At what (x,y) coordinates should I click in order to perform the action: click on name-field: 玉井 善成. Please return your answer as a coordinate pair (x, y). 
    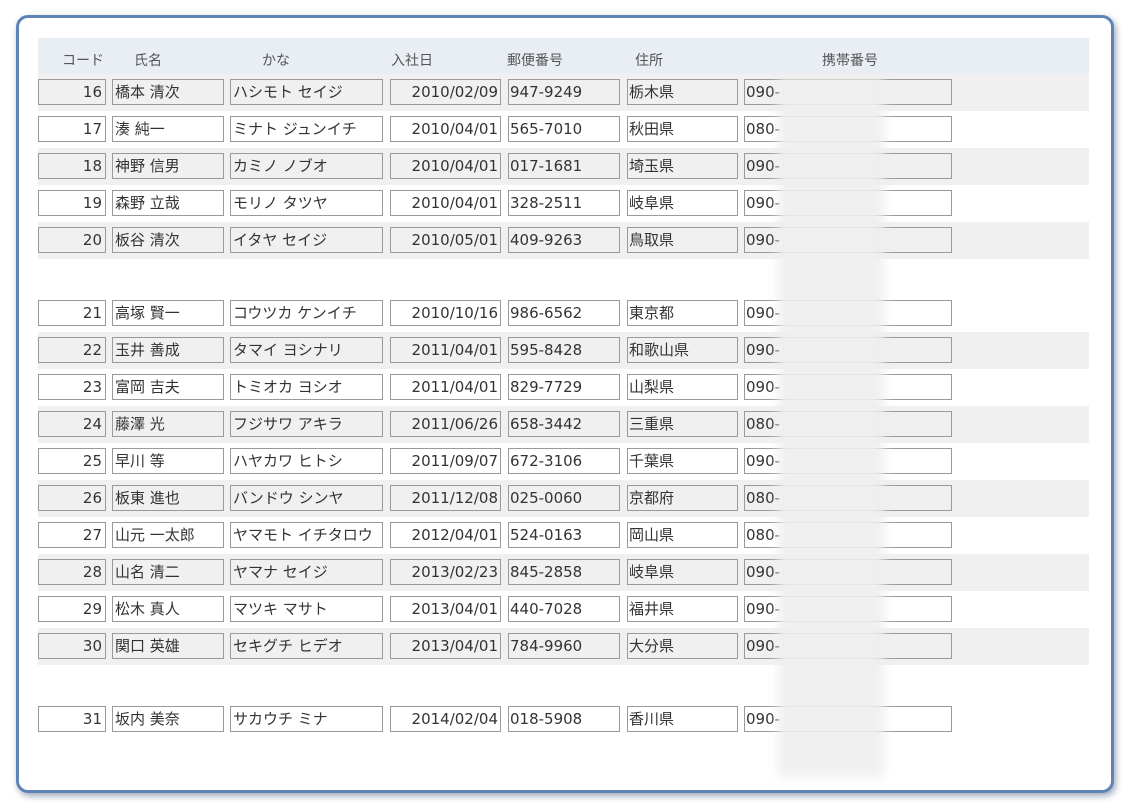
    Looking at the image, I should click on (168, 350).